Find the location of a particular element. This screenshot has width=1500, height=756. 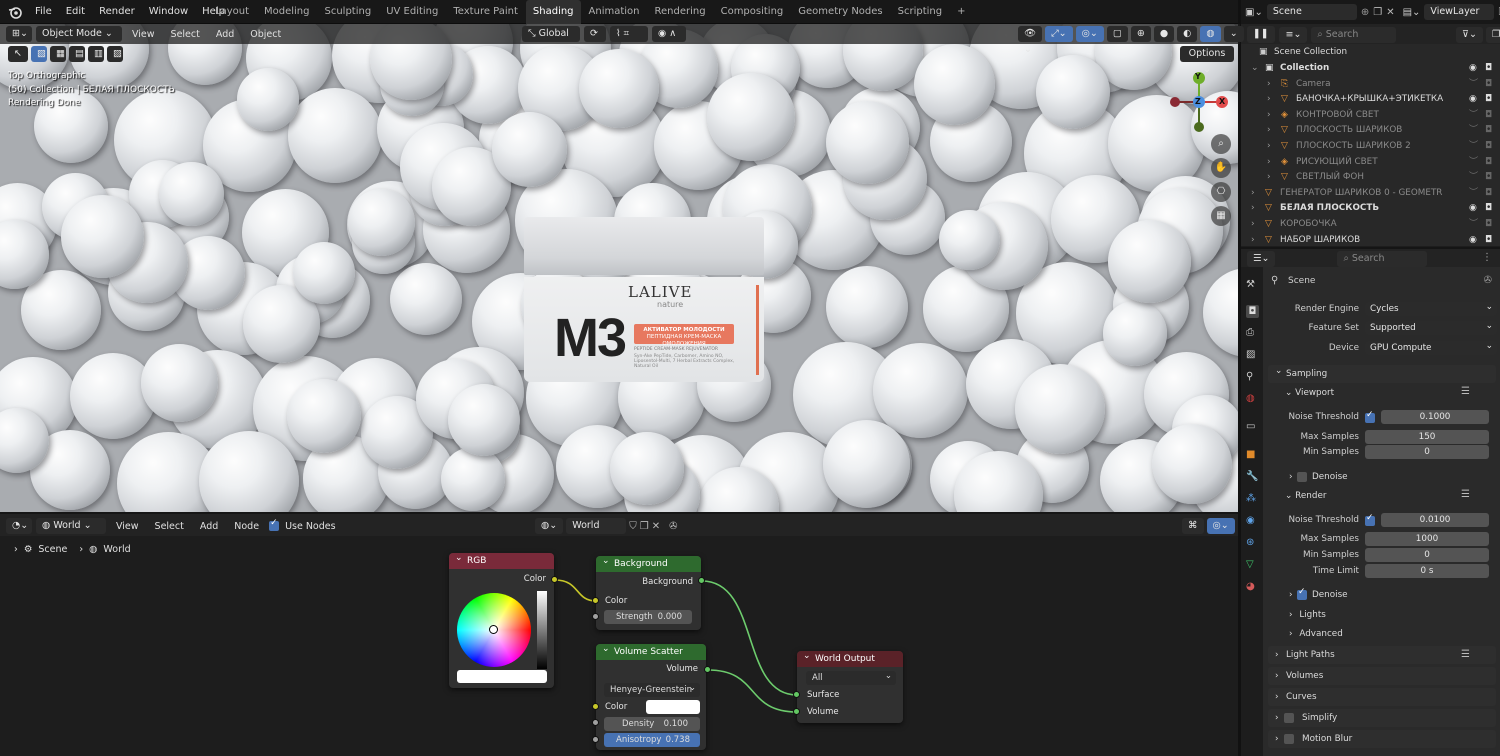

density-field: Density 0.100 is located at coordinates (652, 724).